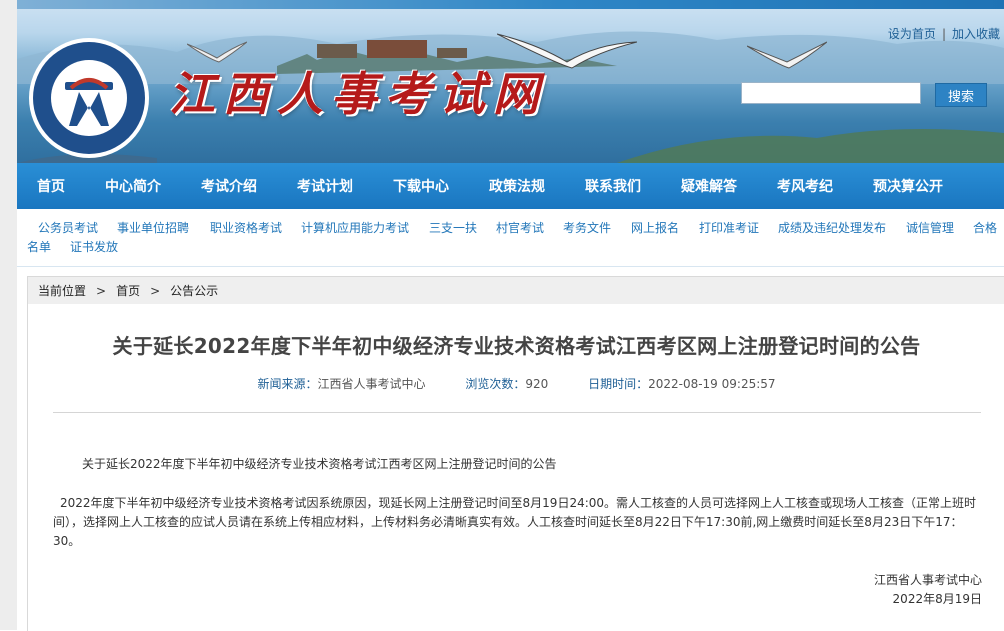  I want to click on meta-source-label: 新闻来源：, so click(287, 384).